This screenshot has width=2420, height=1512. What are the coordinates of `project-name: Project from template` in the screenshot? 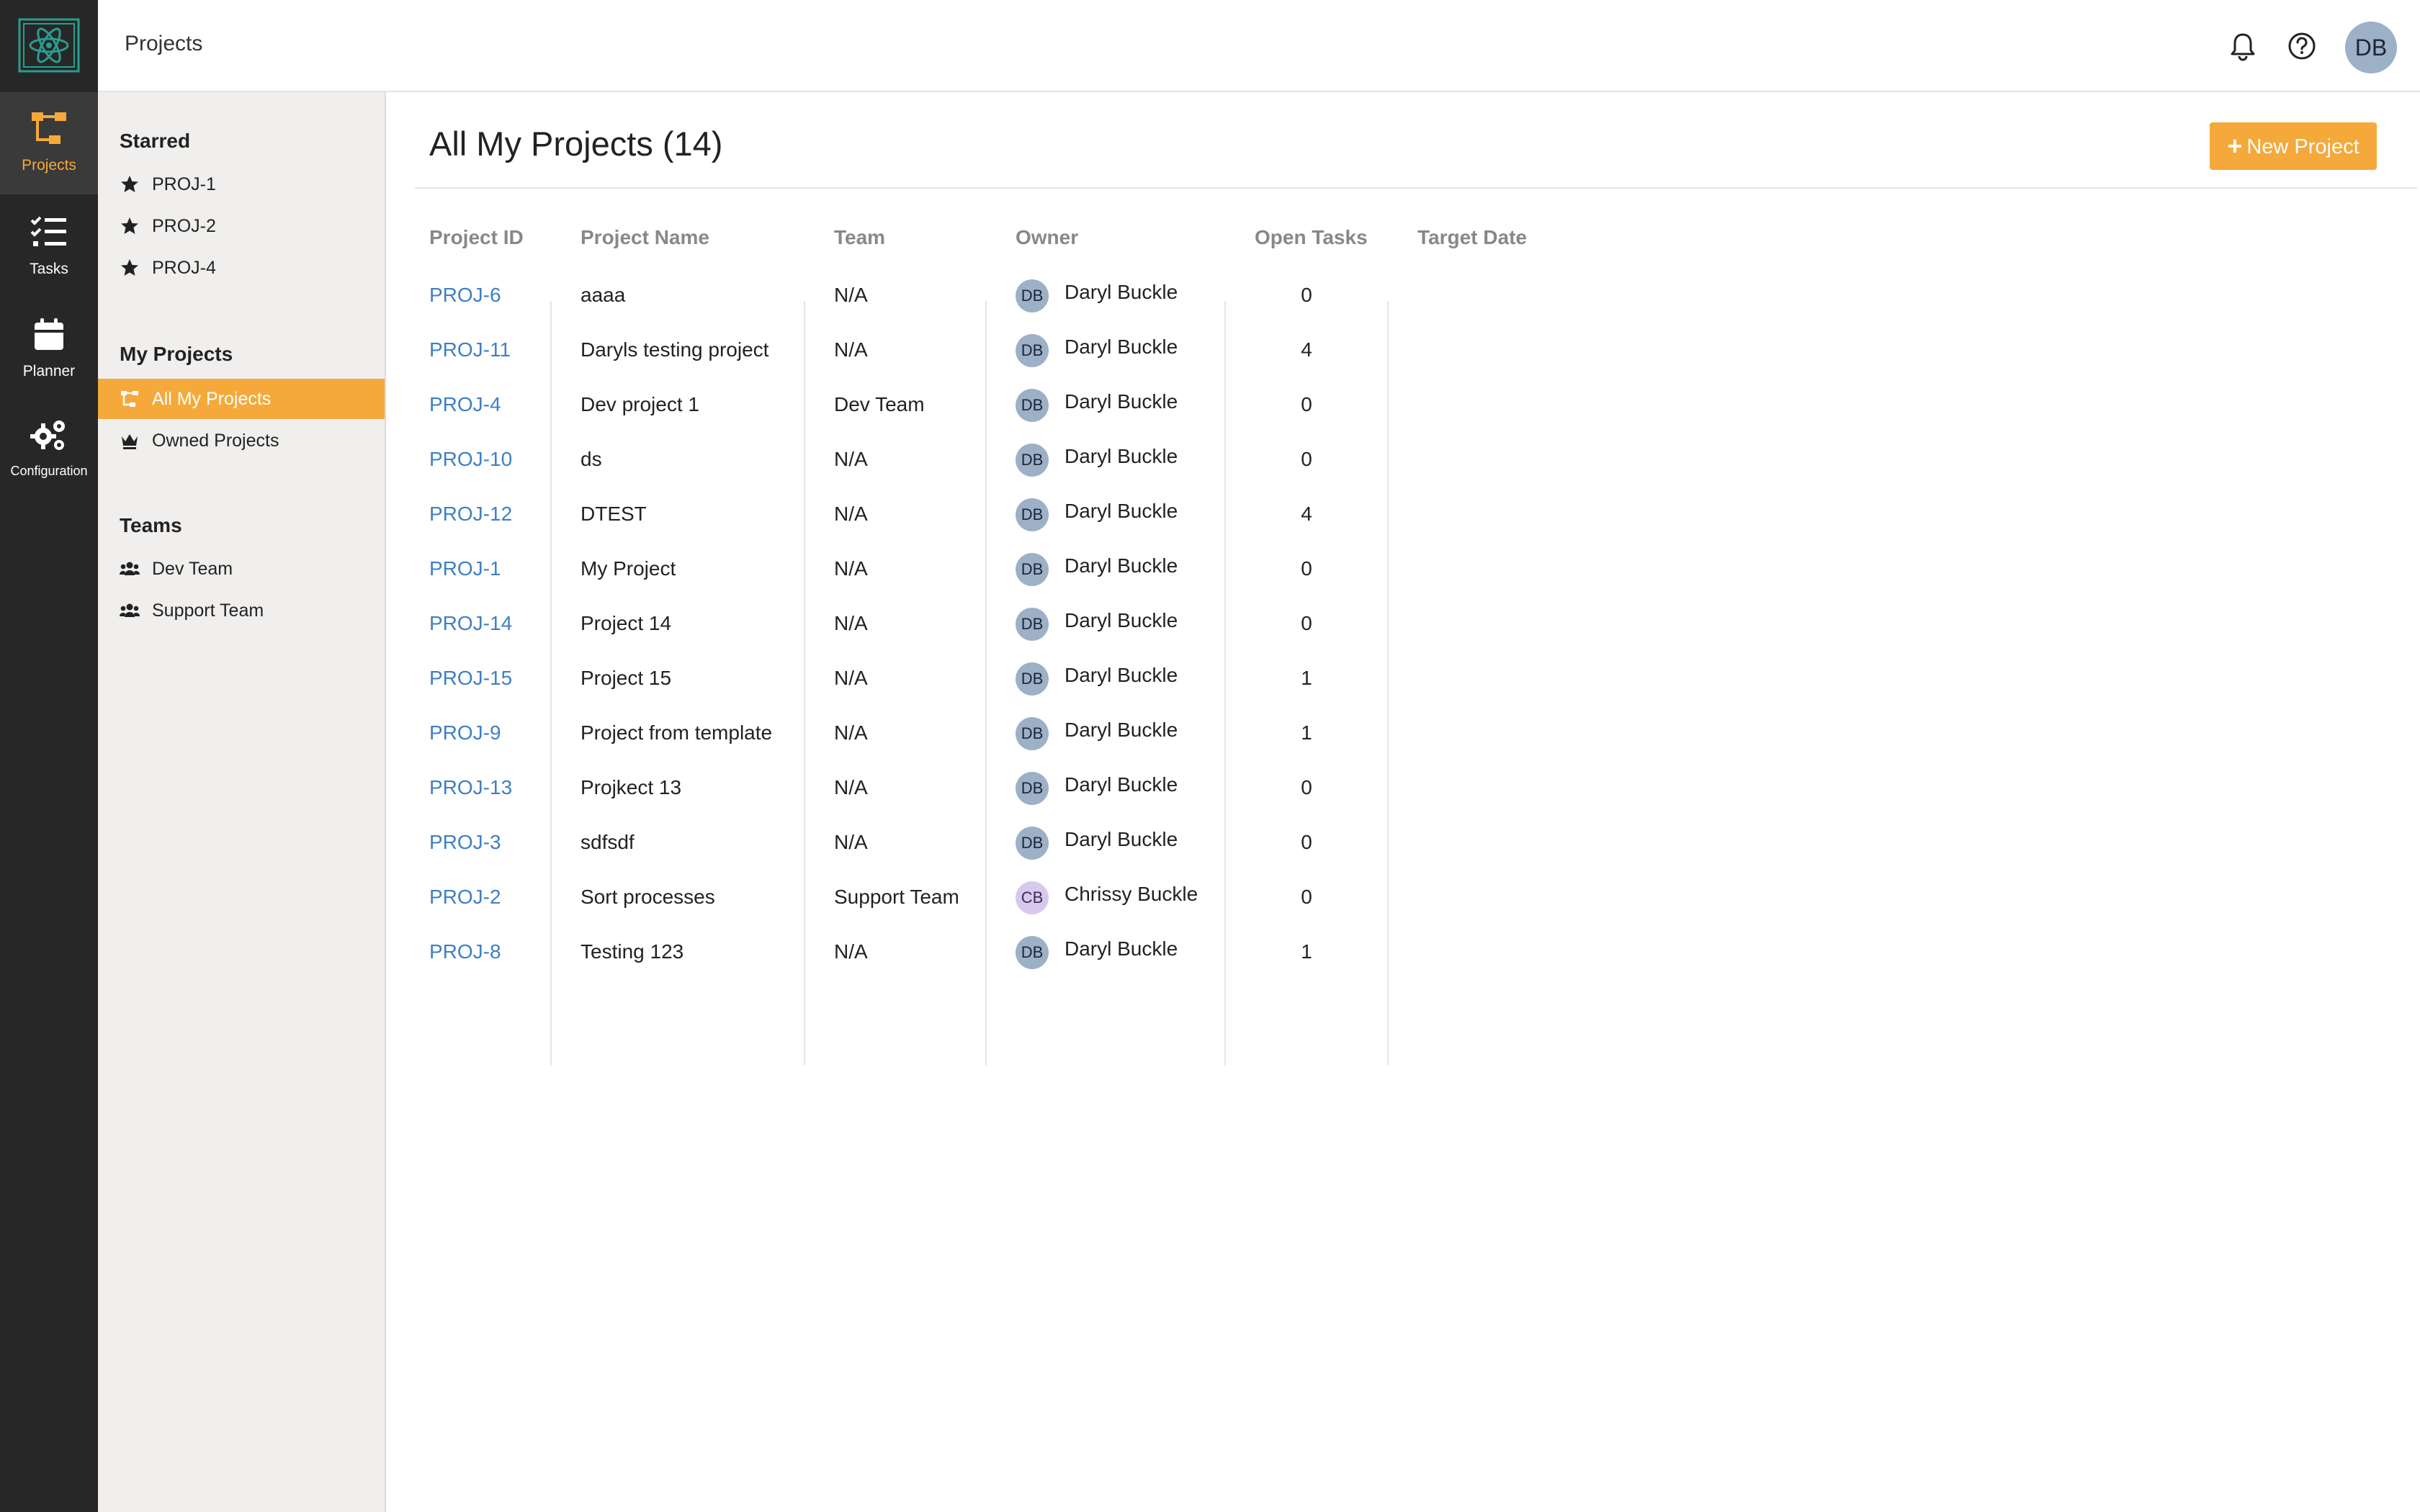 It's located at (677, 732).